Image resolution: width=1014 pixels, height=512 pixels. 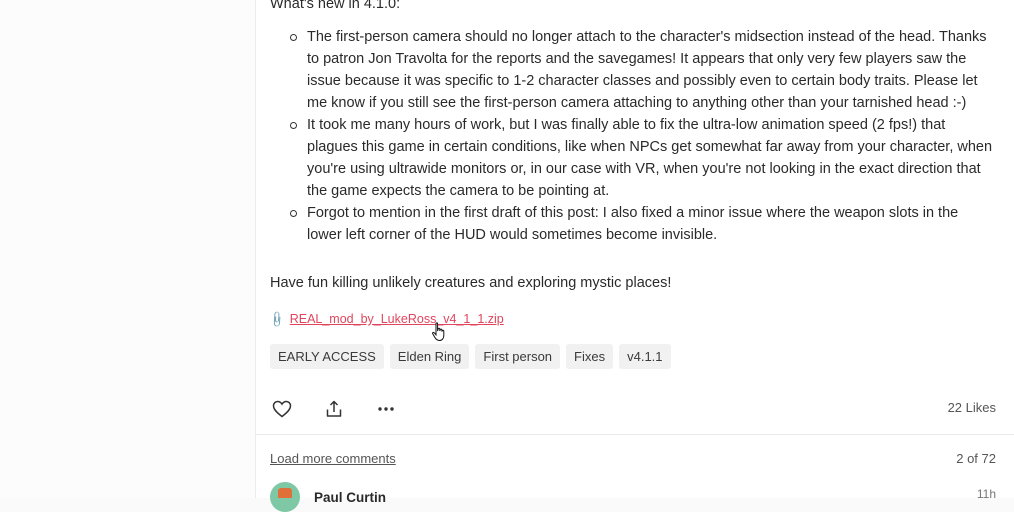 I want to click on comment-count: 2 of 72, so click(x=976, y=458).